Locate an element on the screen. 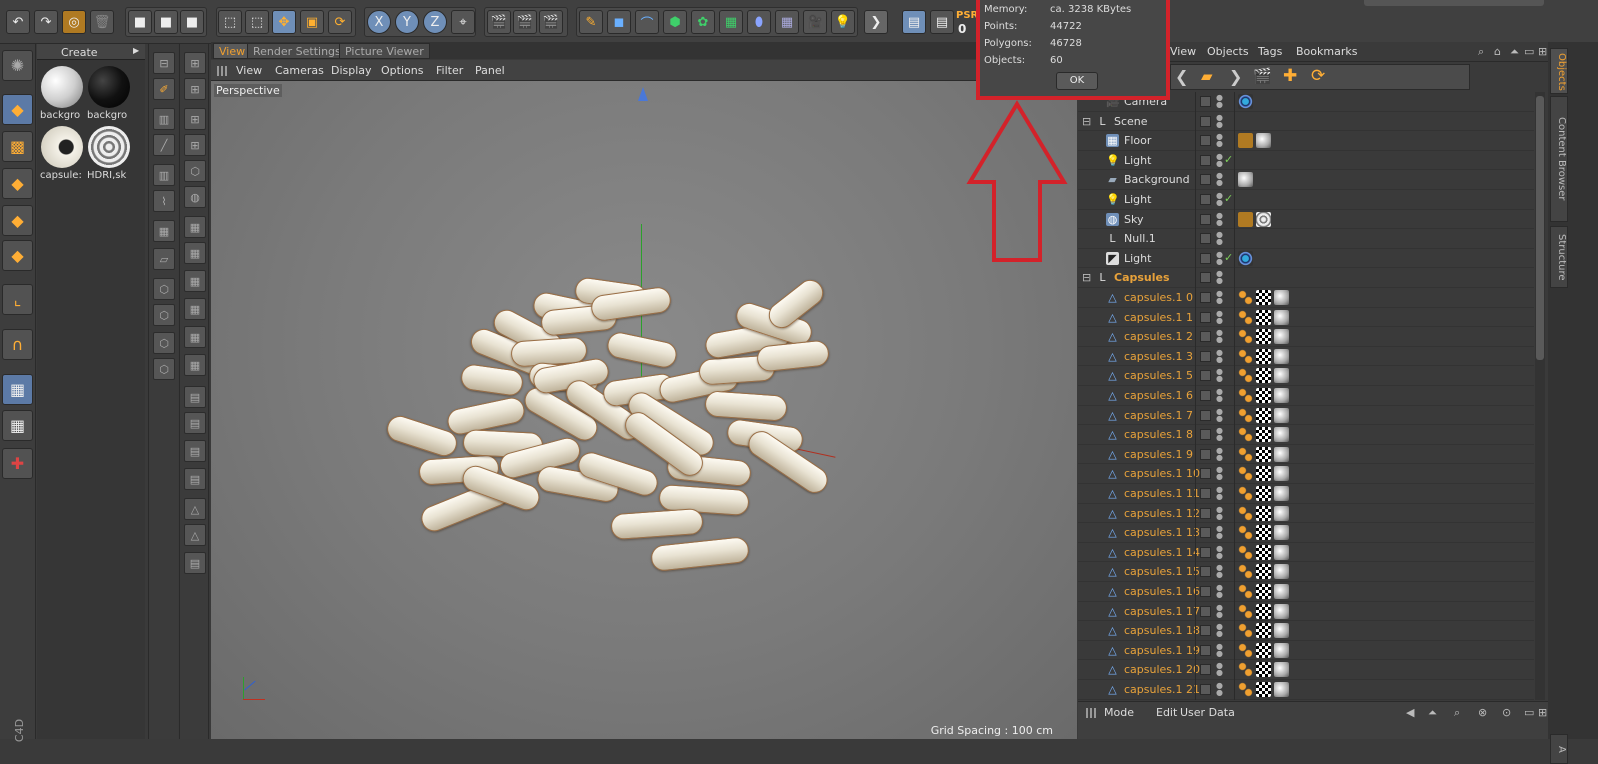 The height and width of the screenshot is (764, 1598). more-tools-chevron-icon: ❯ is located at coordinates (876, 22).